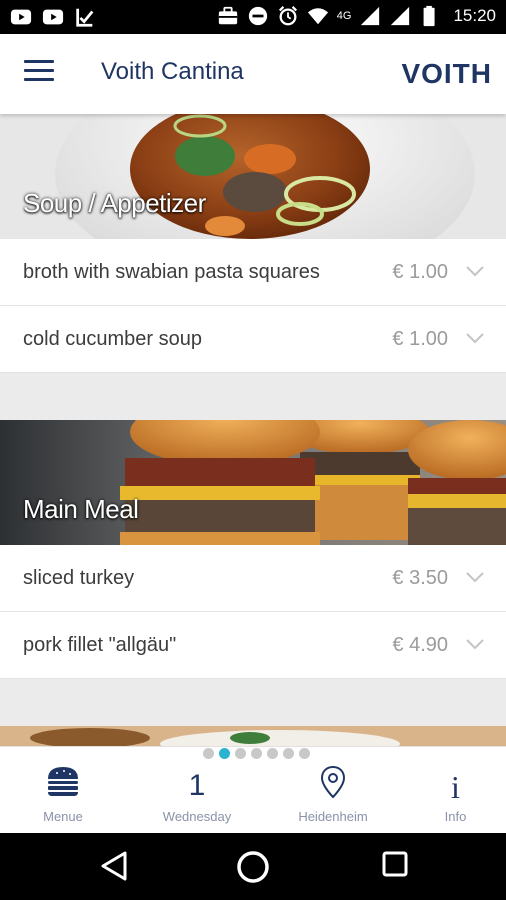 Image resolution: width=506 pixels, height=900 pixels. Describe the element at coordinates (253, 578) in the screenshot. I see `menu-item: sliced turkey € 3.50` at that location.